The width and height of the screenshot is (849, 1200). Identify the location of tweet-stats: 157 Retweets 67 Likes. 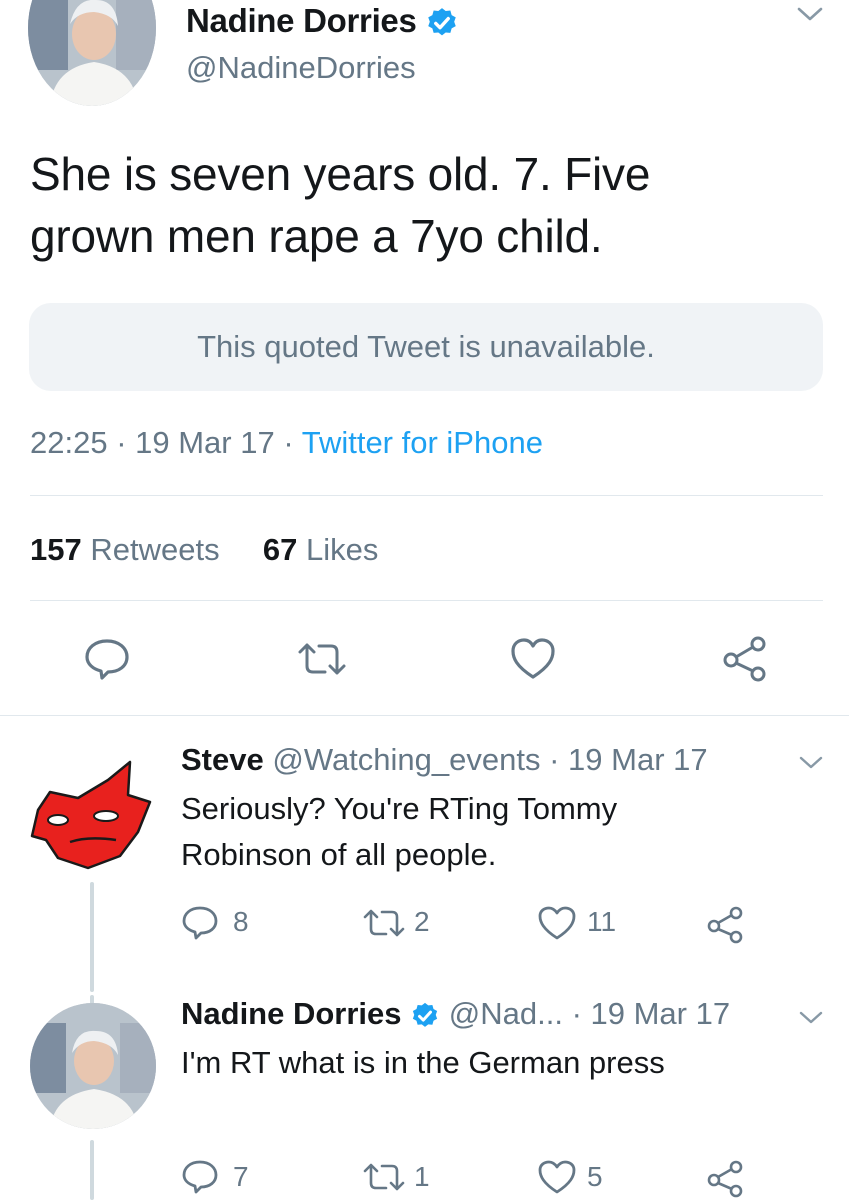
(204, 550).